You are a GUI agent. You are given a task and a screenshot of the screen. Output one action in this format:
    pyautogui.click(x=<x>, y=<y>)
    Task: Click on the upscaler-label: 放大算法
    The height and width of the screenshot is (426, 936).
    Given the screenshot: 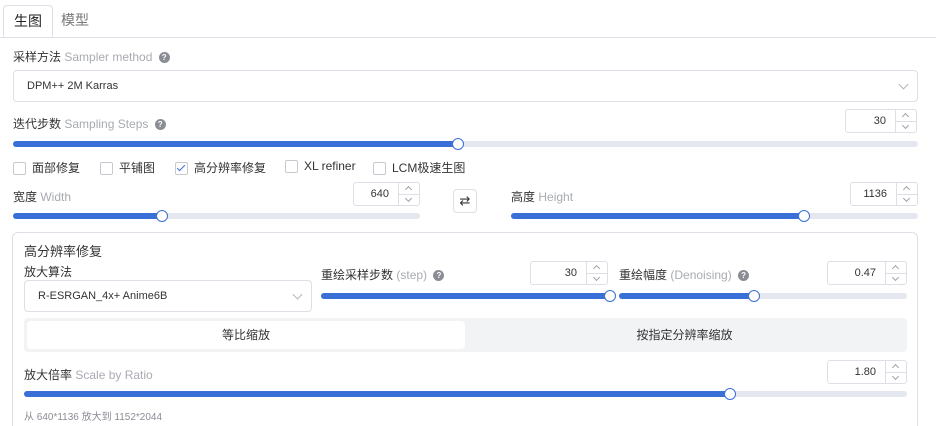 What is the action you would take?
    pyautogui.click(x=48, y=272)
    